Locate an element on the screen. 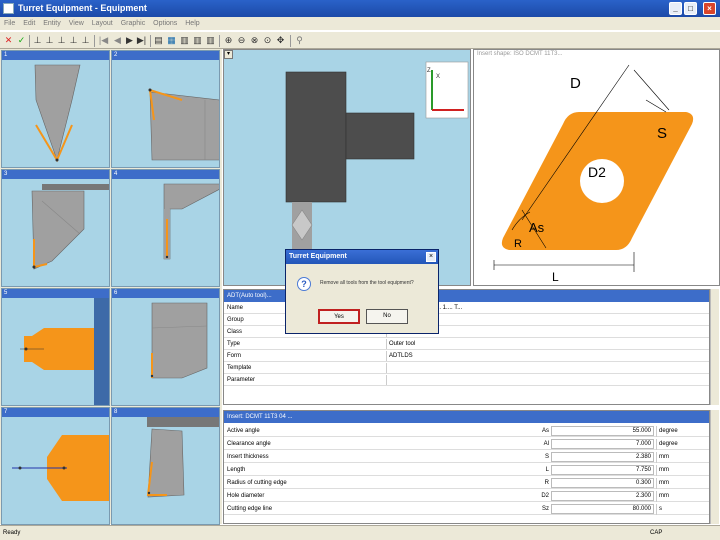  property-row: Hole diameter D2 2.300 mm is located at coordinates (466, 496).